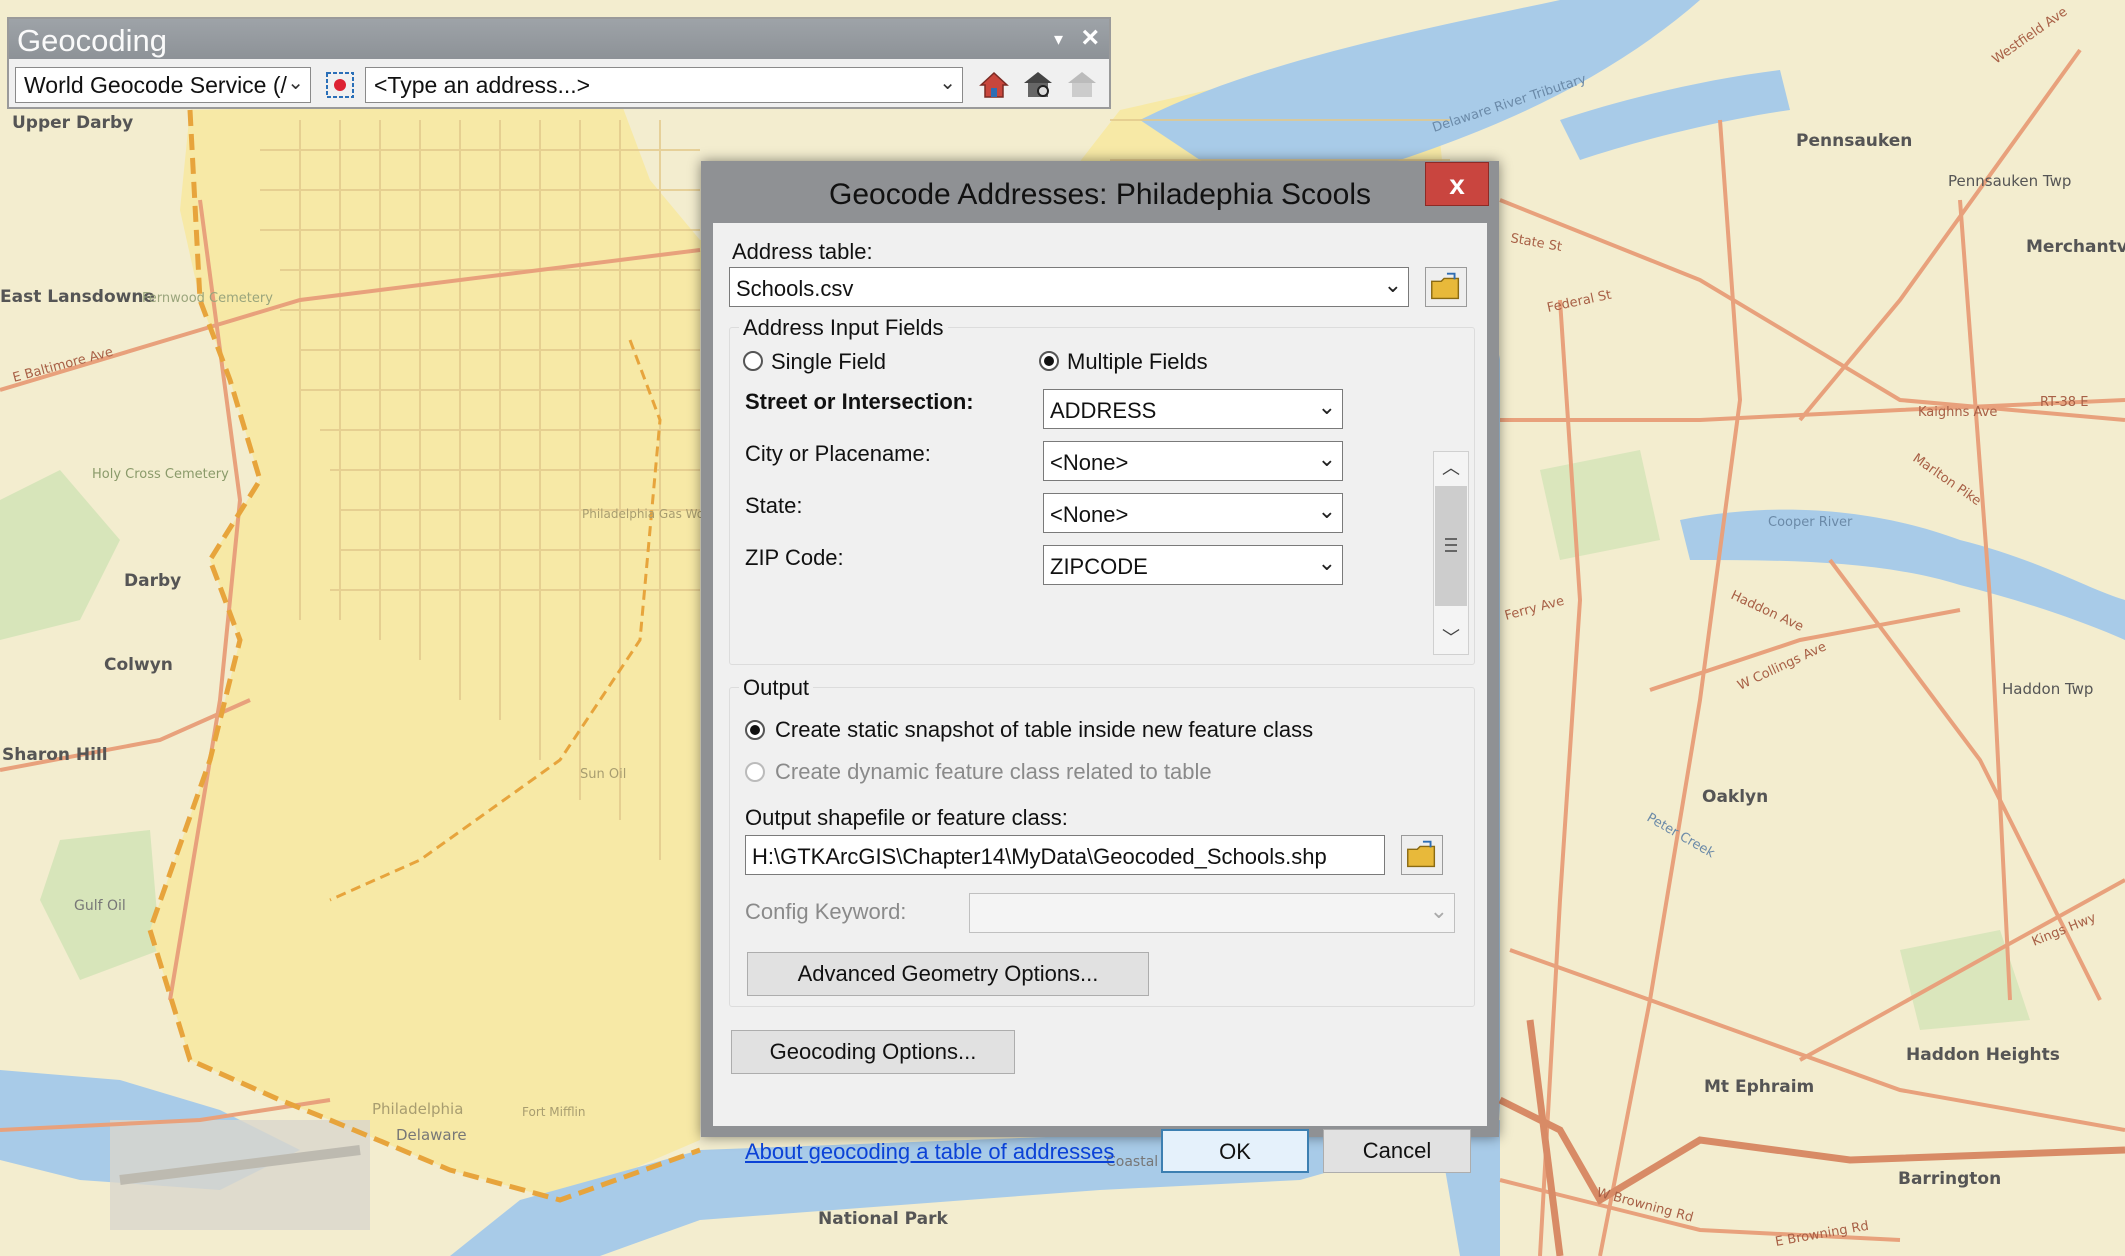  Describe the element at coordinates (1137, 361) in the screenshot. I see `multiple-fields-label: Multiple Fields` at that location.